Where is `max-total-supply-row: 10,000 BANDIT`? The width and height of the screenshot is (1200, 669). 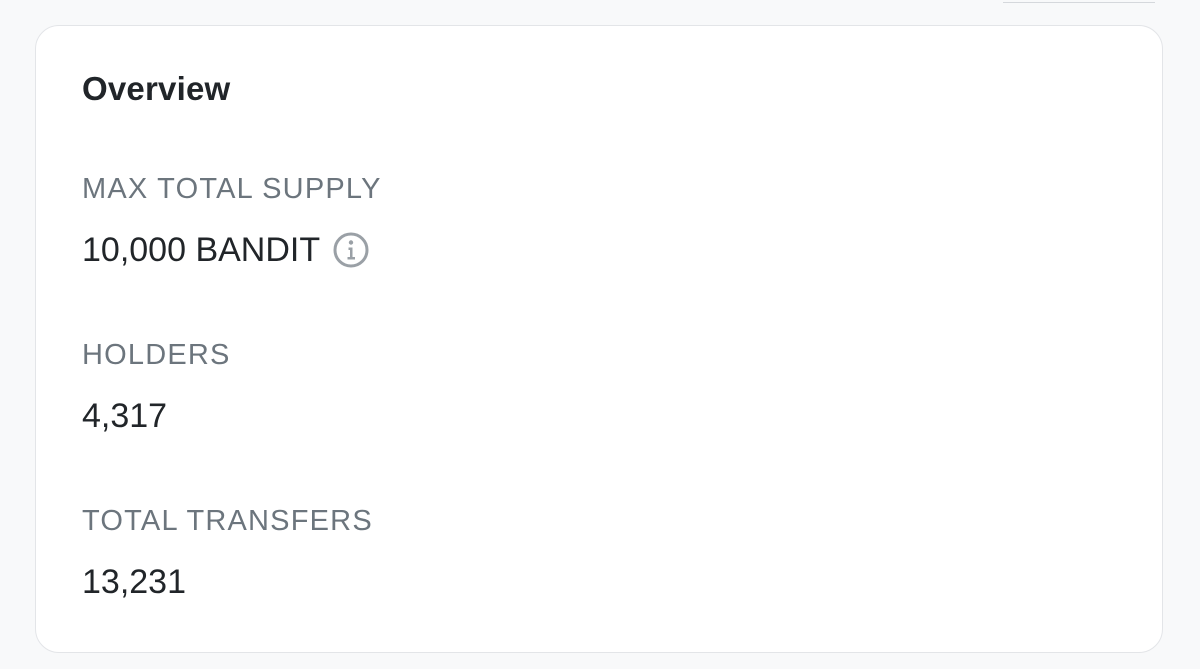 max-total-supply-row: 10,000 BANDIT is located at coordinates (232, 250).